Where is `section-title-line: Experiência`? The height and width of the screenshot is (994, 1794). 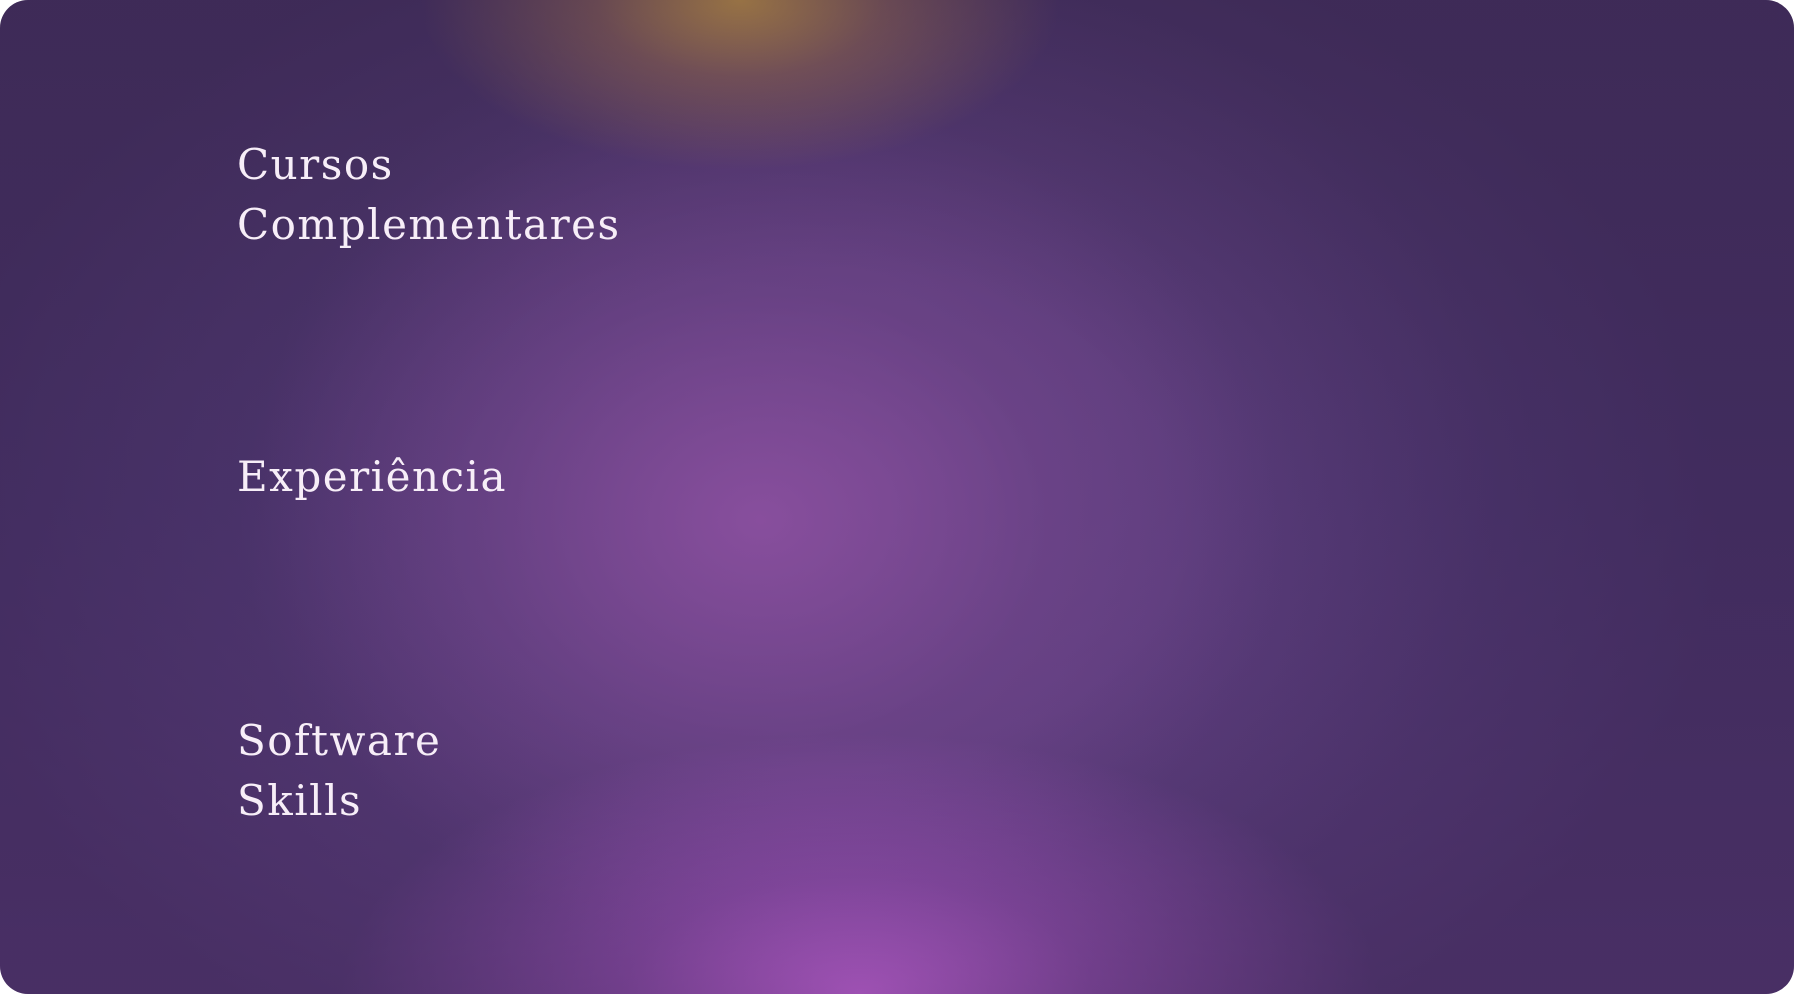 section-title-line: Experiência is located at coordinates (372, 476).